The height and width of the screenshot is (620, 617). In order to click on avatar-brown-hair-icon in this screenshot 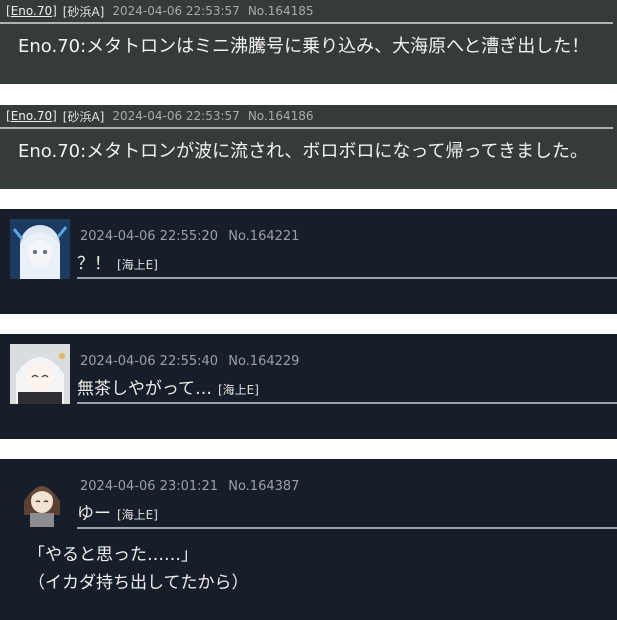, I will do `click(42, 499)`.